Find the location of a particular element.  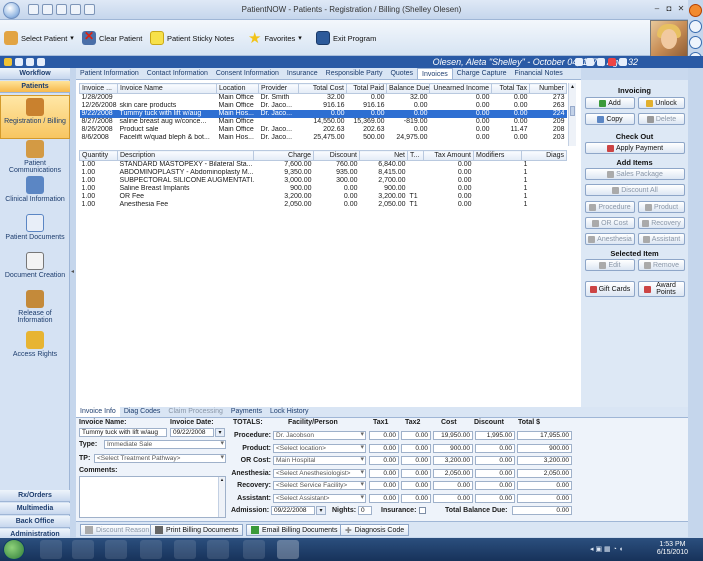

tab-lock-history: Lock History is located at coordinates (289, 412).